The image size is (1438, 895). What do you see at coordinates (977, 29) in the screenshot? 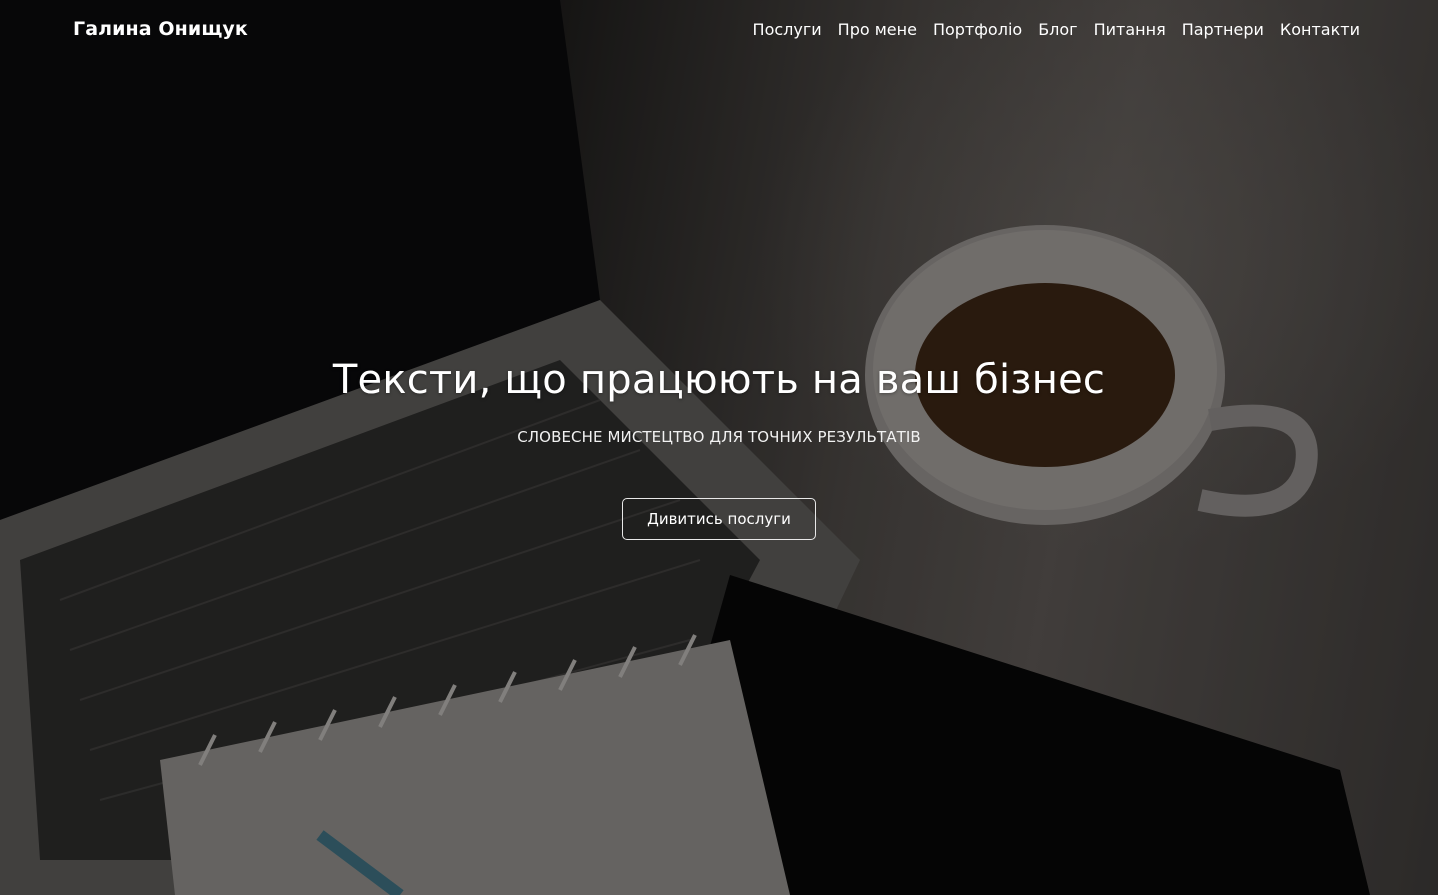
I see `nav-link-portfolio: Портфоліо` at bounding box center [977, 29].